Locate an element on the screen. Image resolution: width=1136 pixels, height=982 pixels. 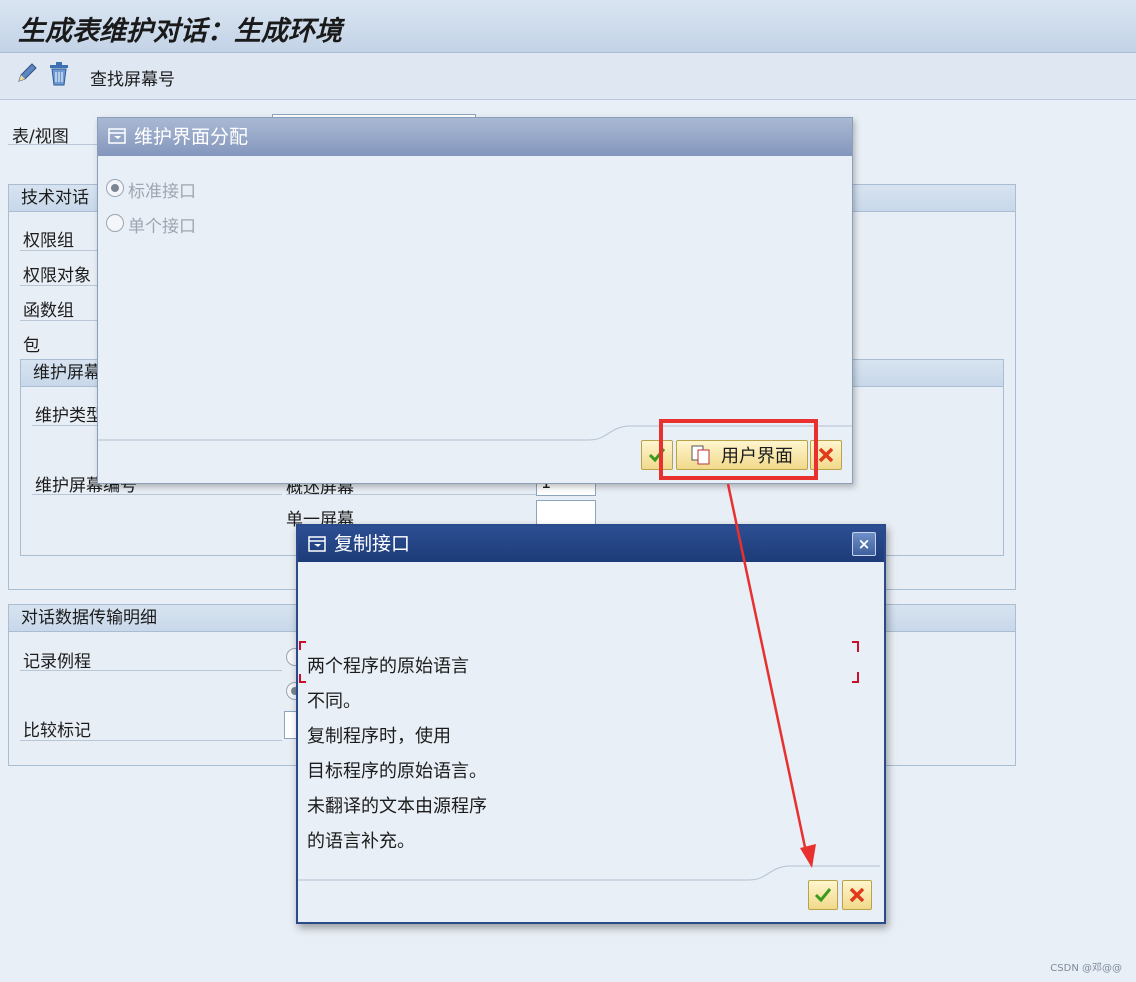
message-line: 复制程序时，使用 is located at coordinates (379, 736).